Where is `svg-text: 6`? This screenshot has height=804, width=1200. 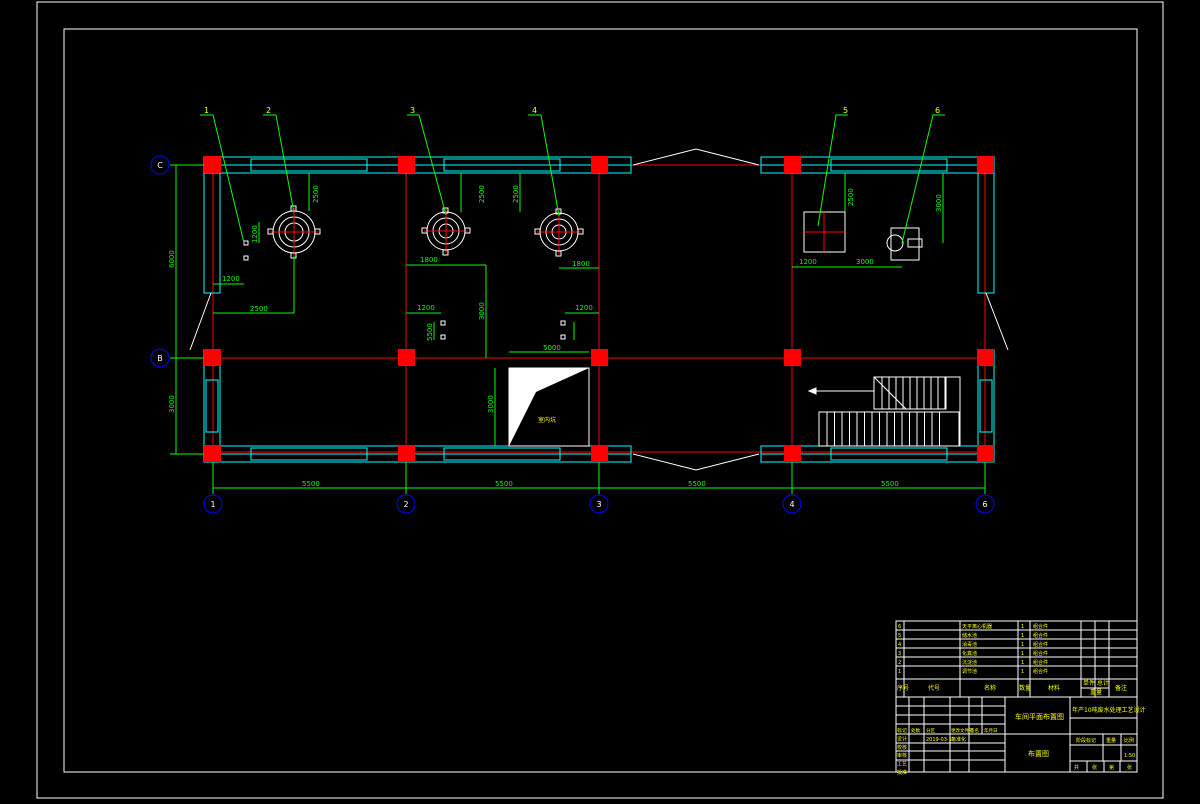
svg-text: 6 is located at coordinates (899, 627).